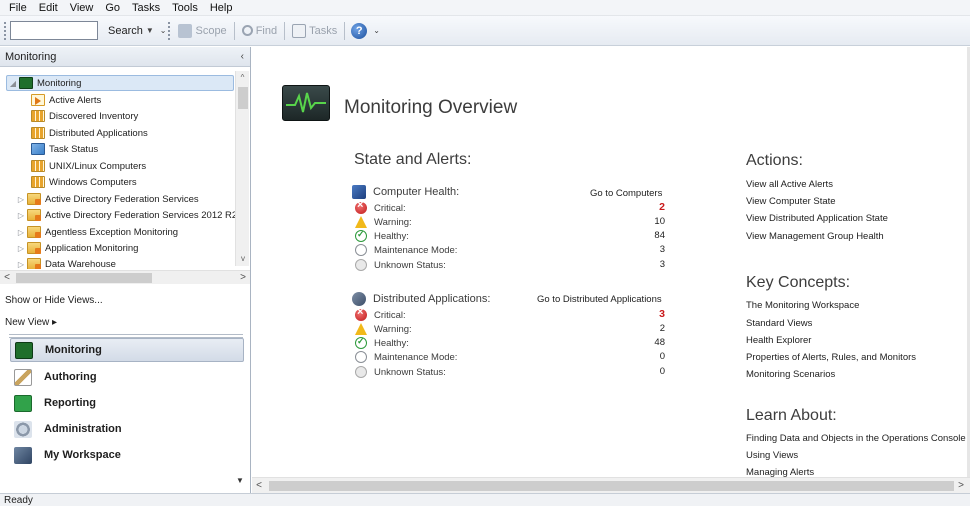 This screenshot has width=970, height=506. What do you see at coordinates (789, 184) in the screenshot?
I see `action-link: View all Active Alerts` at bounding box center [789, 184].